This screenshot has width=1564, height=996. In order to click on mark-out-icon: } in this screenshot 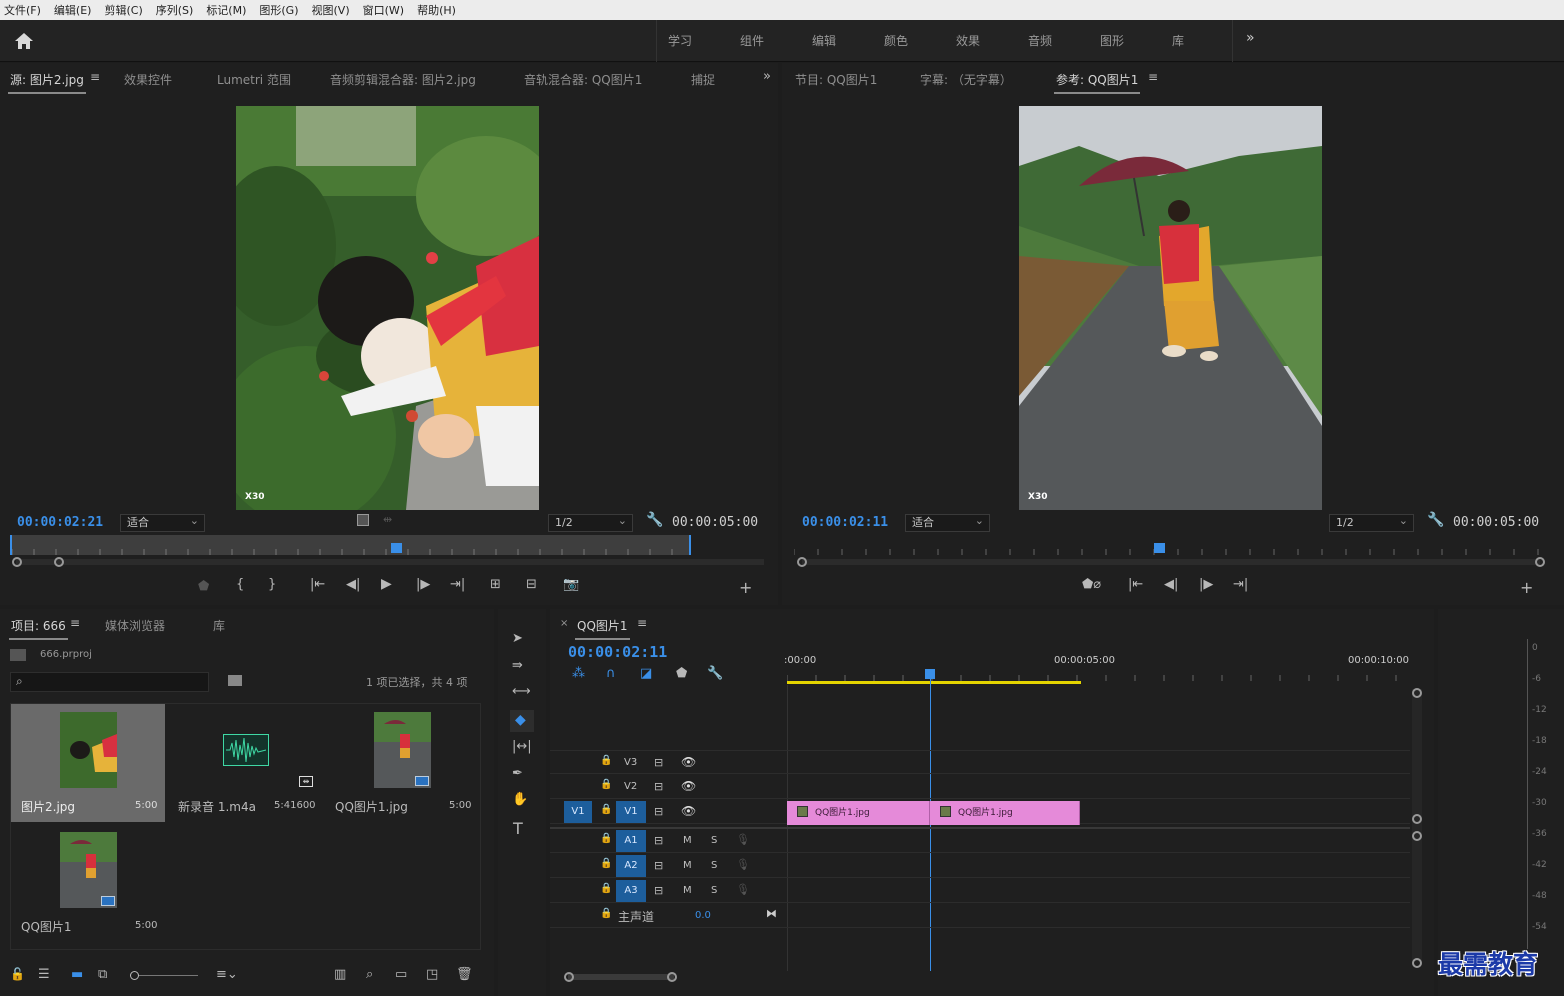, I will do `click(272, 584)`.